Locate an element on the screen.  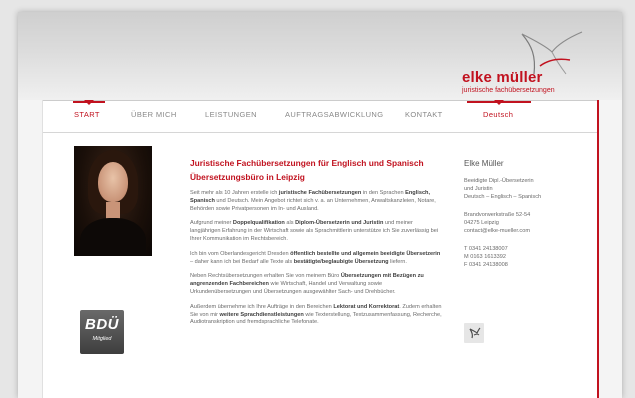
text-emphasis: juristische Fachübersetzungen is located at coordinates (320, 193).